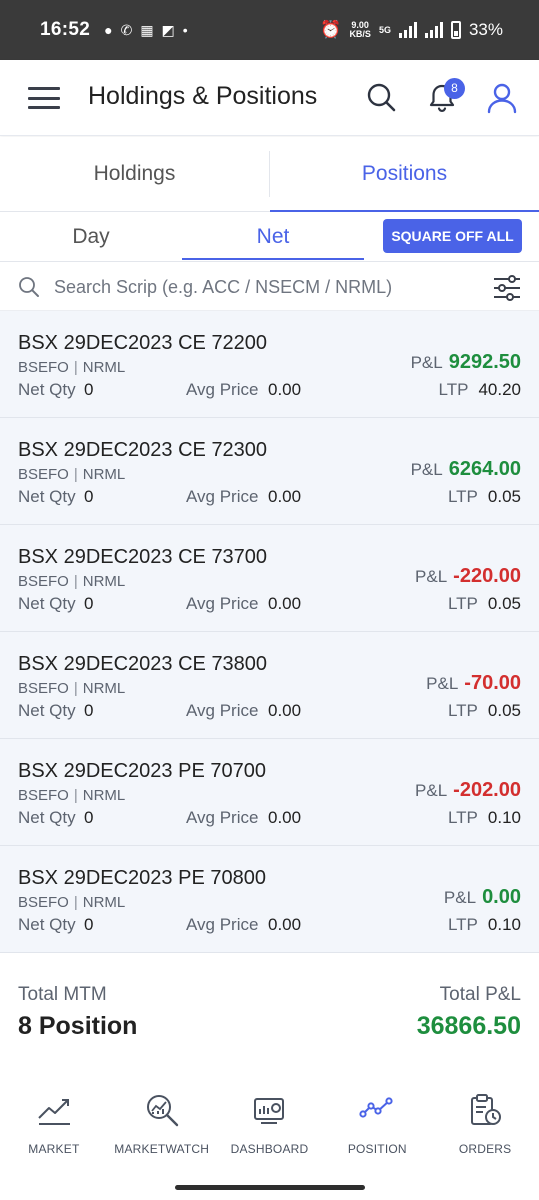  What do you see at coordinates (143, 343) in the screenshot?
I see `position-name: BSX 29DEC2023 CE 72200` at bounding box center [143, 343].